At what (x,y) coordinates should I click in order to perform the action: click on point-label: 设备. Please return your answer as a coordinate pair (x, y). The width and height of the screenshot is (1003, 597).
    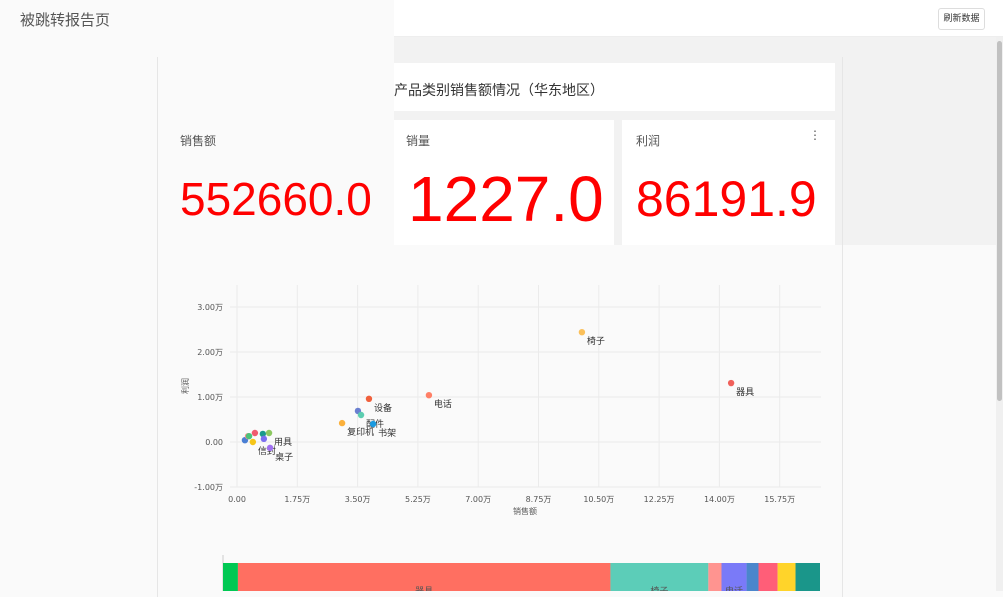
    Looking at the image, I should click on (383, 408).